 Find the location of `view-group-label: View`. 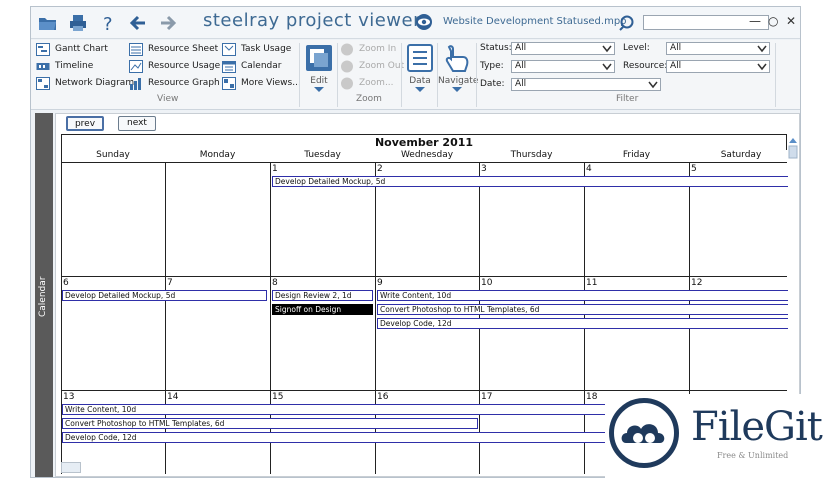

view-group-label: View is located at coordinates (168, 99).